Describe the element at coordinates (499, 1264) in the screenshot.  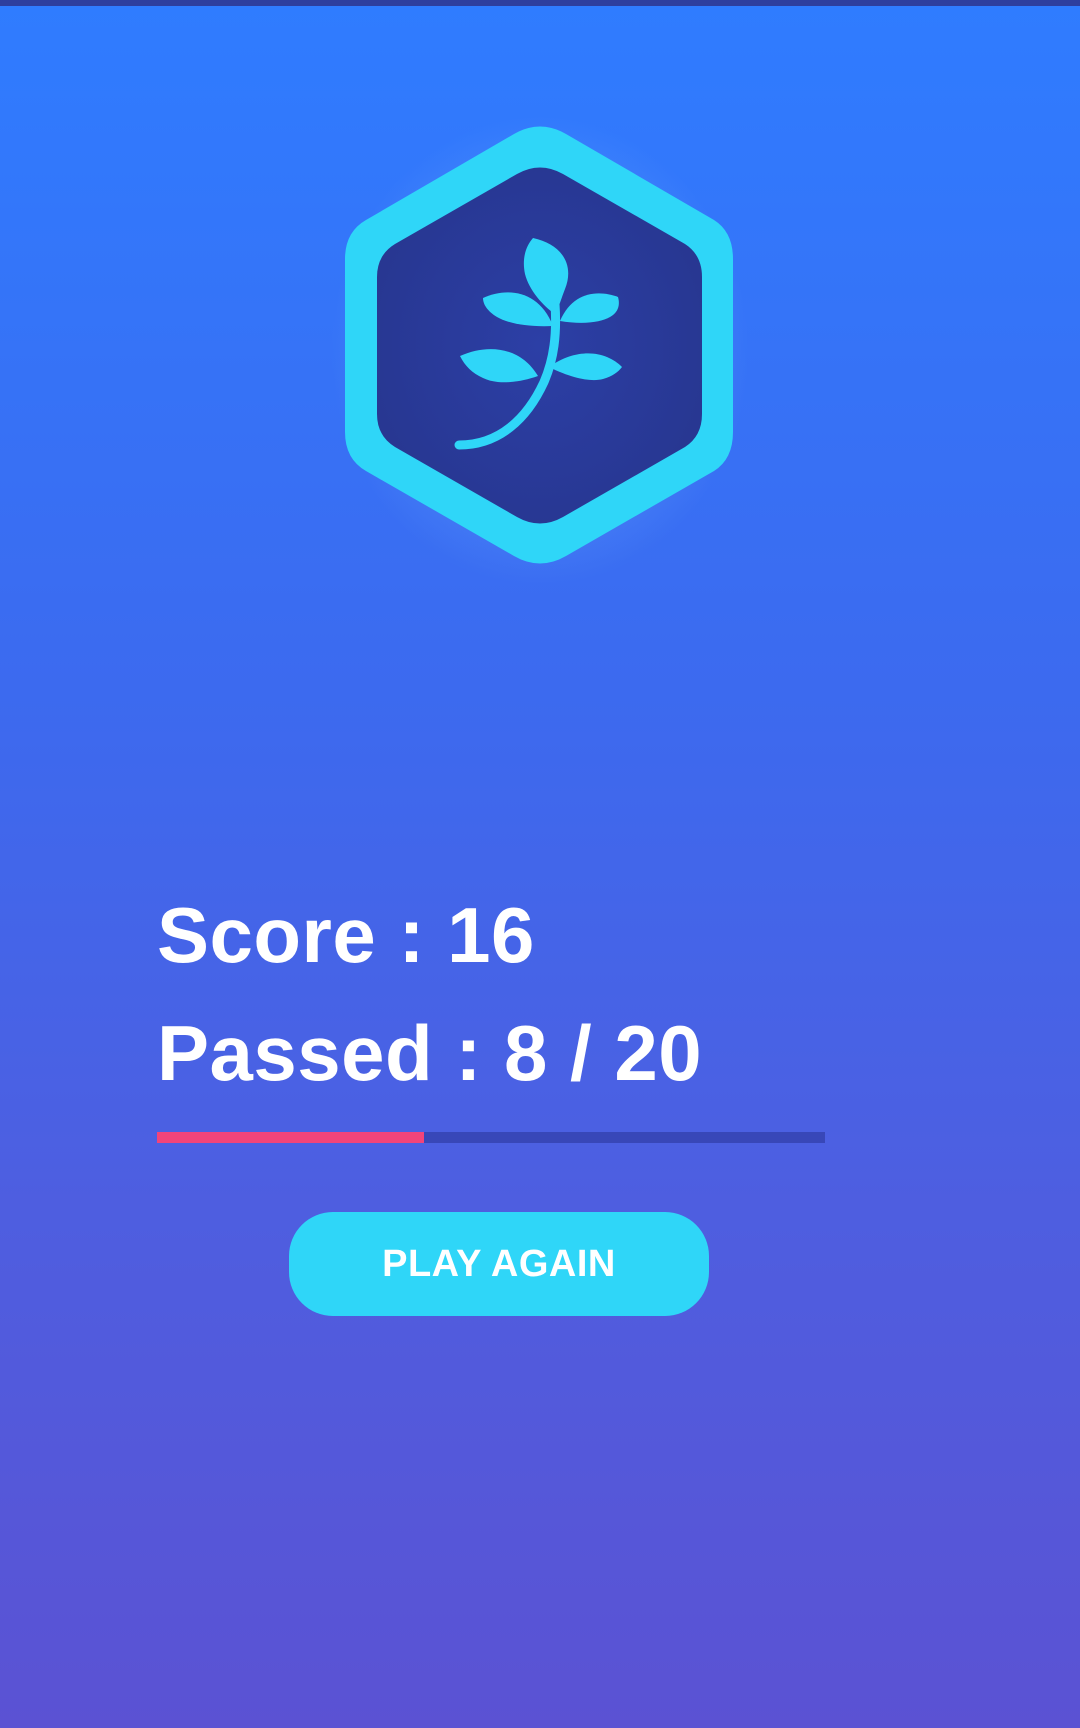
I see `play-again-button: PLAY AGAIN` at that location.